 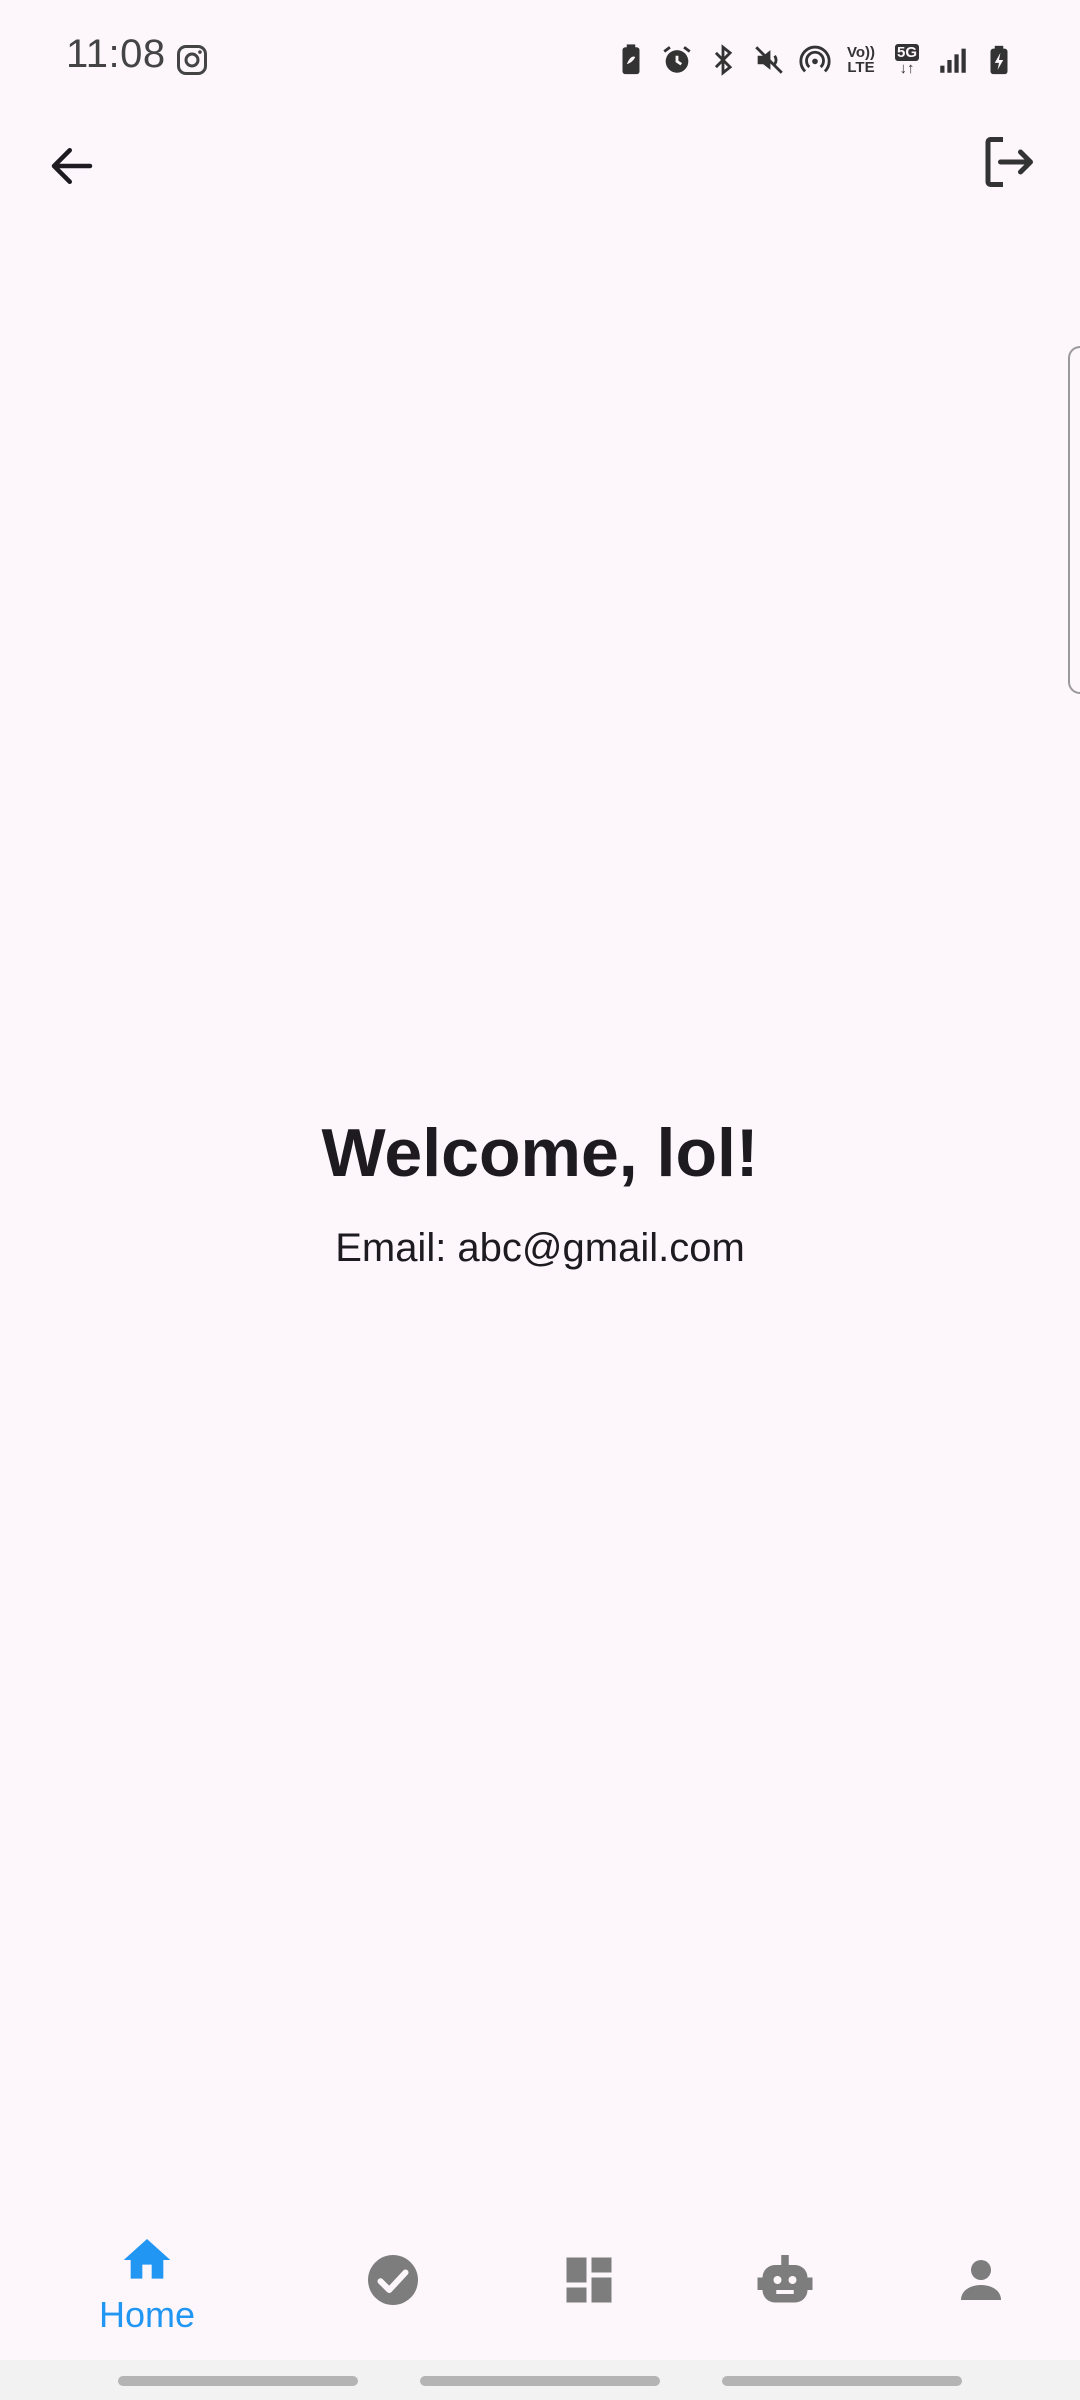 What do you see at coordinates (861, 52) in the screenshot?
I see `volte-label-top: Vo))` at bounding box center [861, 52].